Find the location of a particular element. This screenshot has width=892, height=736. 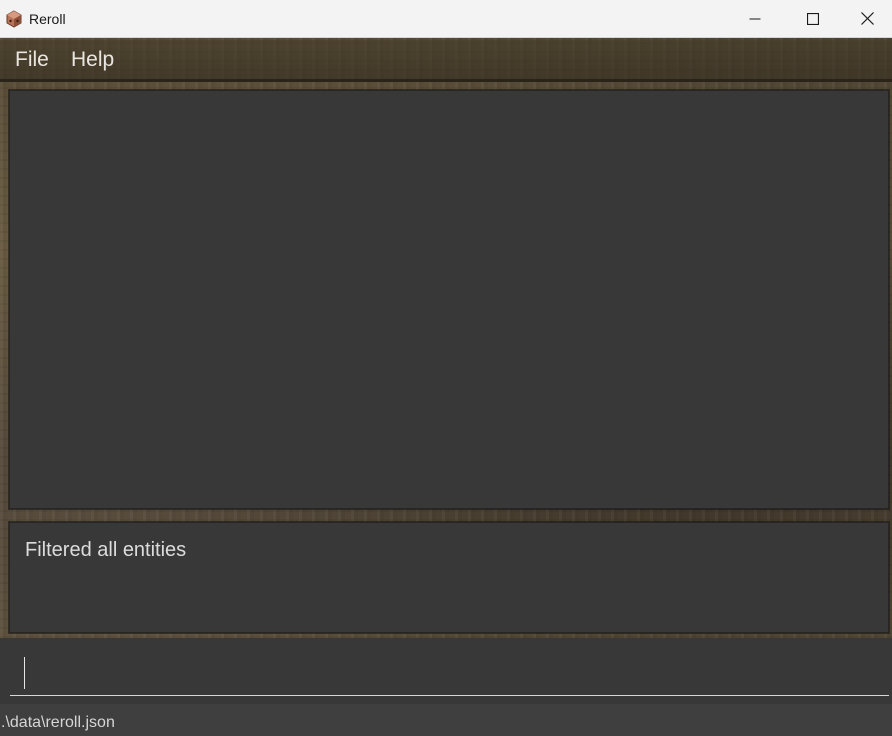

title-bar: Reroll is located at coordinates (446, 19).